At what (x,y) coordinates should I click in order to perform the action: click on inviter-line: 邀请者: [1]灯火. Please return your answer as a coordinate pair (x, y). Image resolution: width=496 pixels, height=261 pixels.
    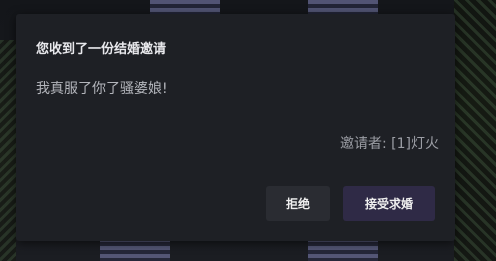
    Looking at the image, I should click on (389, 143).